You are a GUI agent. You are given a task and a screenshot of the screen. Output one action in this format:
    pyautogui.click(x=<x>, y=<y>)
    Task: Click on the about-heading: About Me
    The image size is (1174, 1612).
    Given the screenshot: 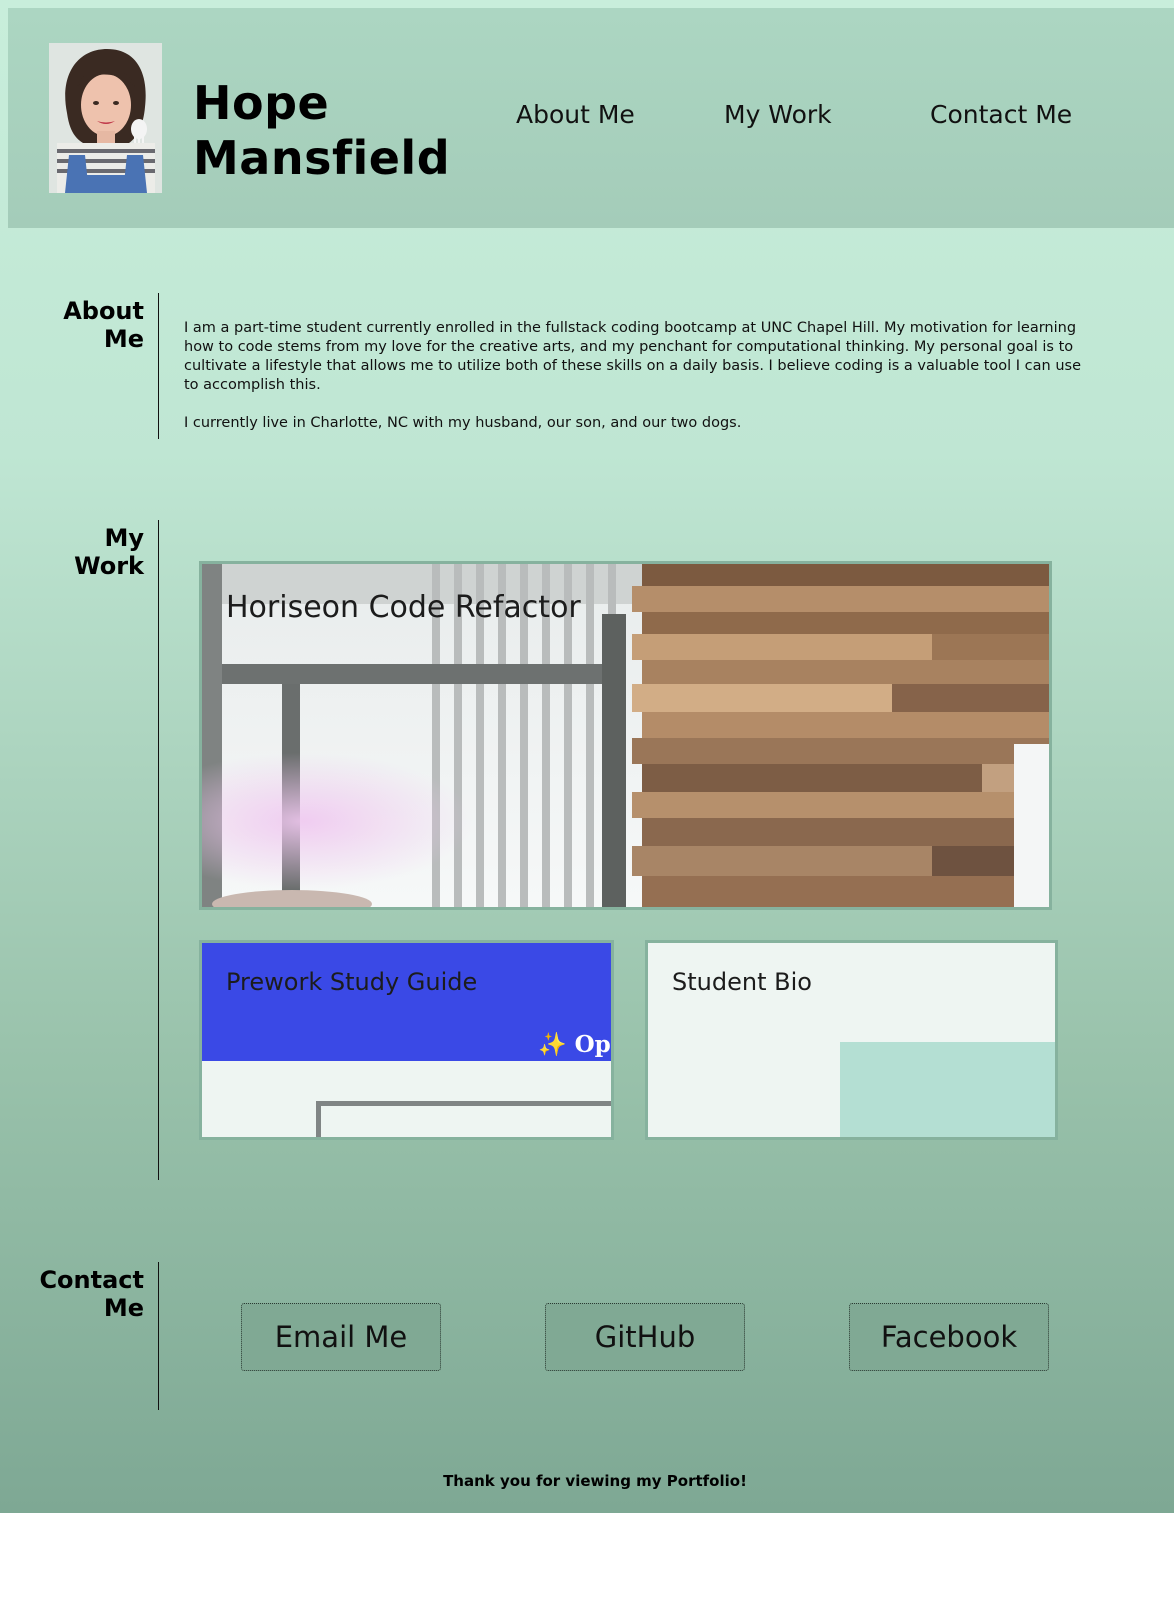 What is the action you would take?
    pyautogui.click(x=82, y=325)
    